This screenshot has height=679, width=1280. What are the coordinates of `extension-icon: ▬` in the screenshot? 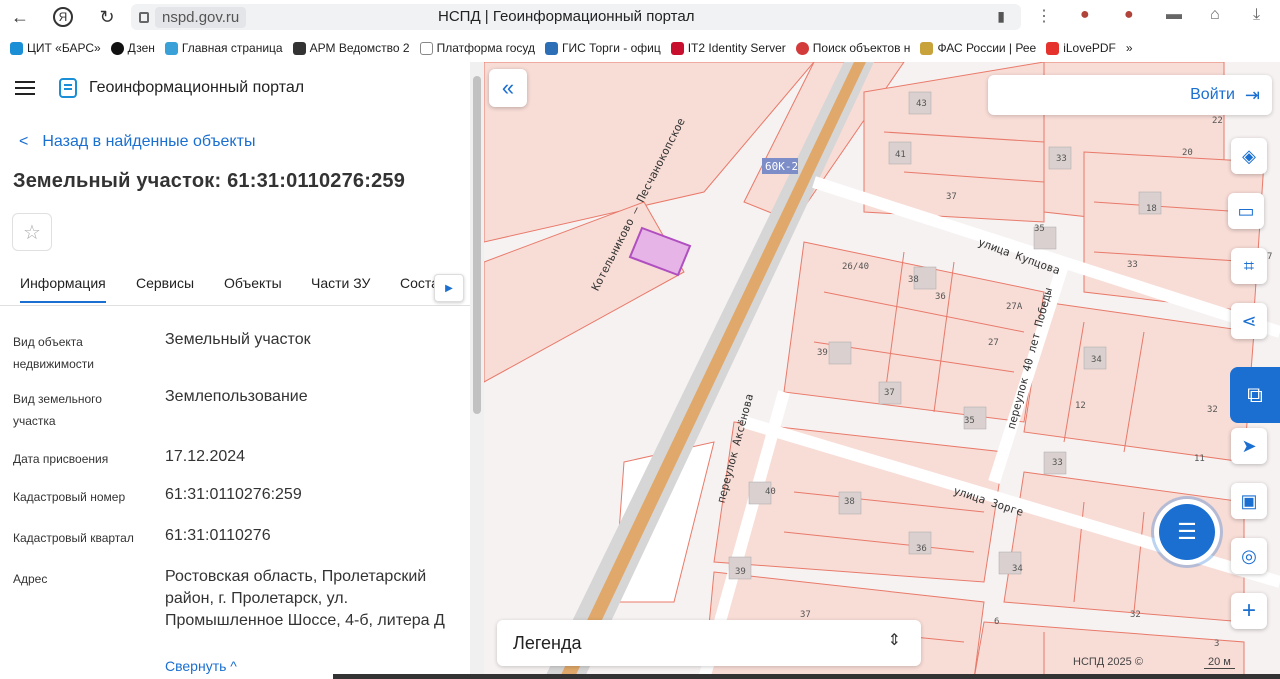 It's located at (1174, 15).